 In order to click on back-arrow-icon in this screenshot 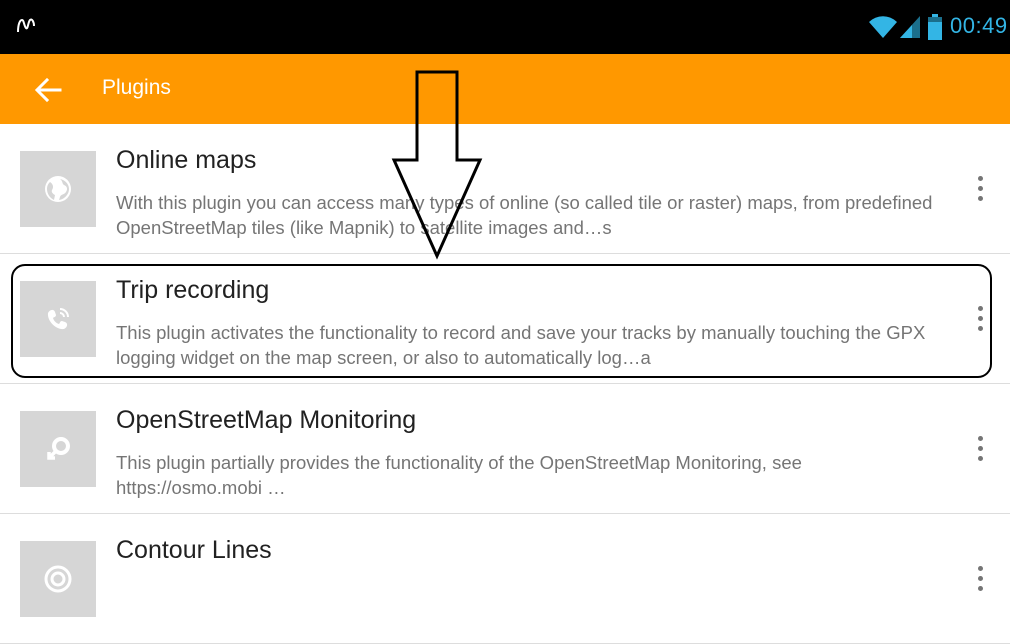, I will do `click(48, 90)`.